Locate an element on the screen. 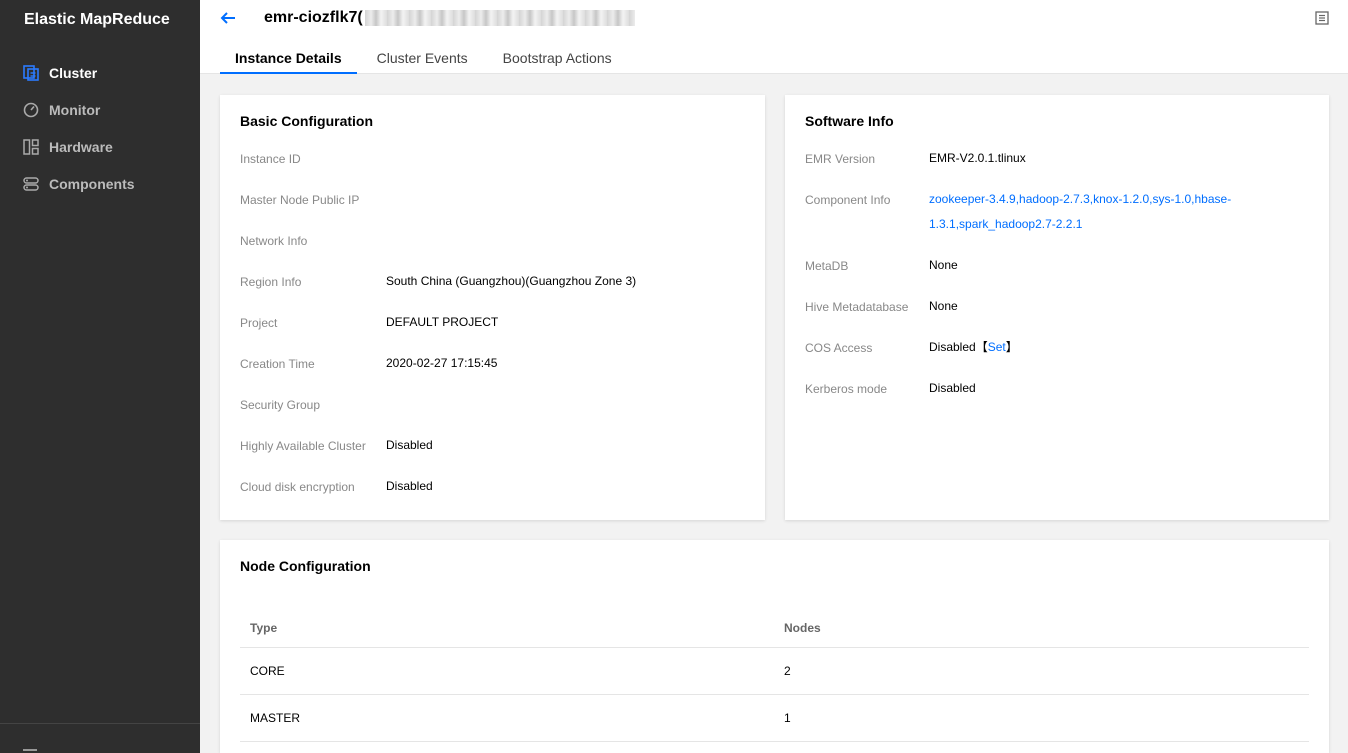 The width and height of the screenshot is (1348, 753). master-public-ip-label: Master Node Public IP is located at coordinates (300, 200).